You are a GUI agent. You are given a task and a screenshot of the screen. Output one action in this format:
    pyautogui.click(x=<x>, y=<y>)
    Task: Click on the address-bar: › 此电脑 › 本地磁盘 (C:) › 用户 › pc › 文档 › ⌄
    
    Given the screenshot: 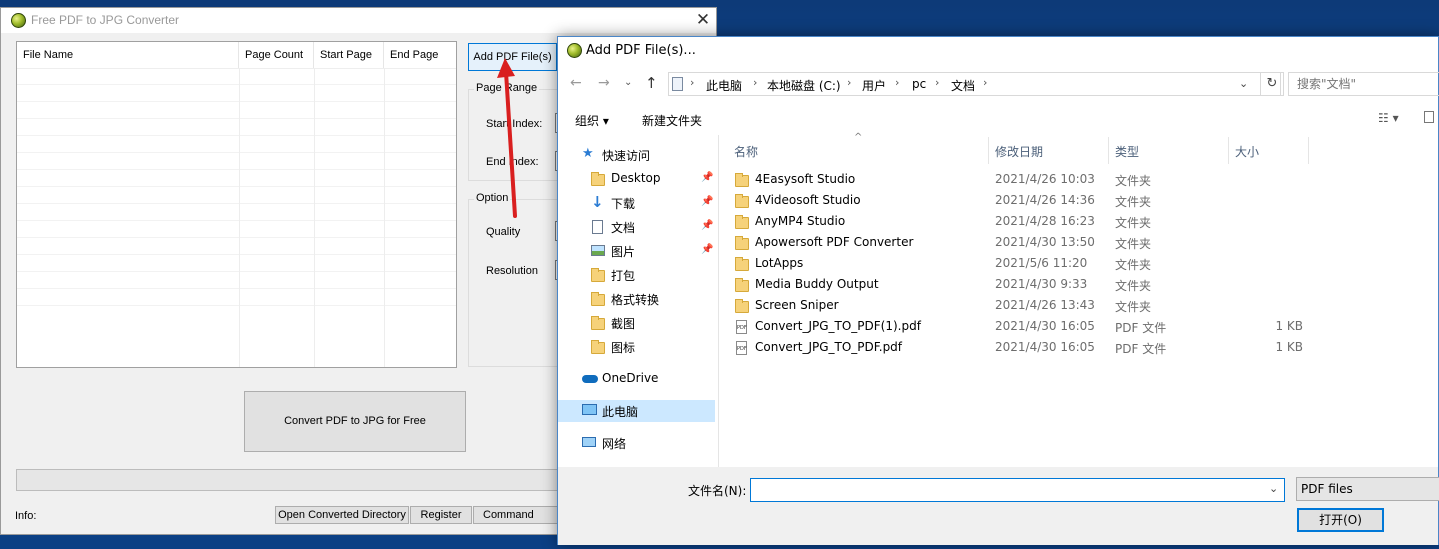 What is the action you would take?
    pyautogui.click(x=974, y=84)
    